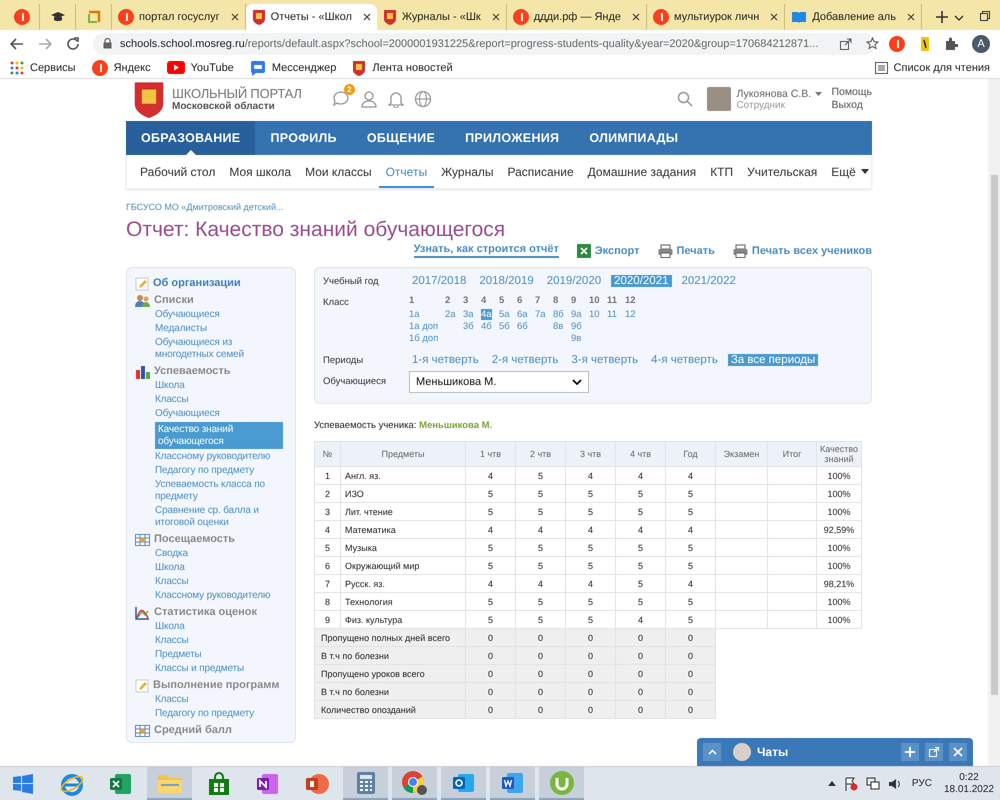  What do you see at coordinates (219, 349) in the screenshot?
I see `sidebar-item: Обучающиеся из многодетных семей` at bounding box center [219, 349].